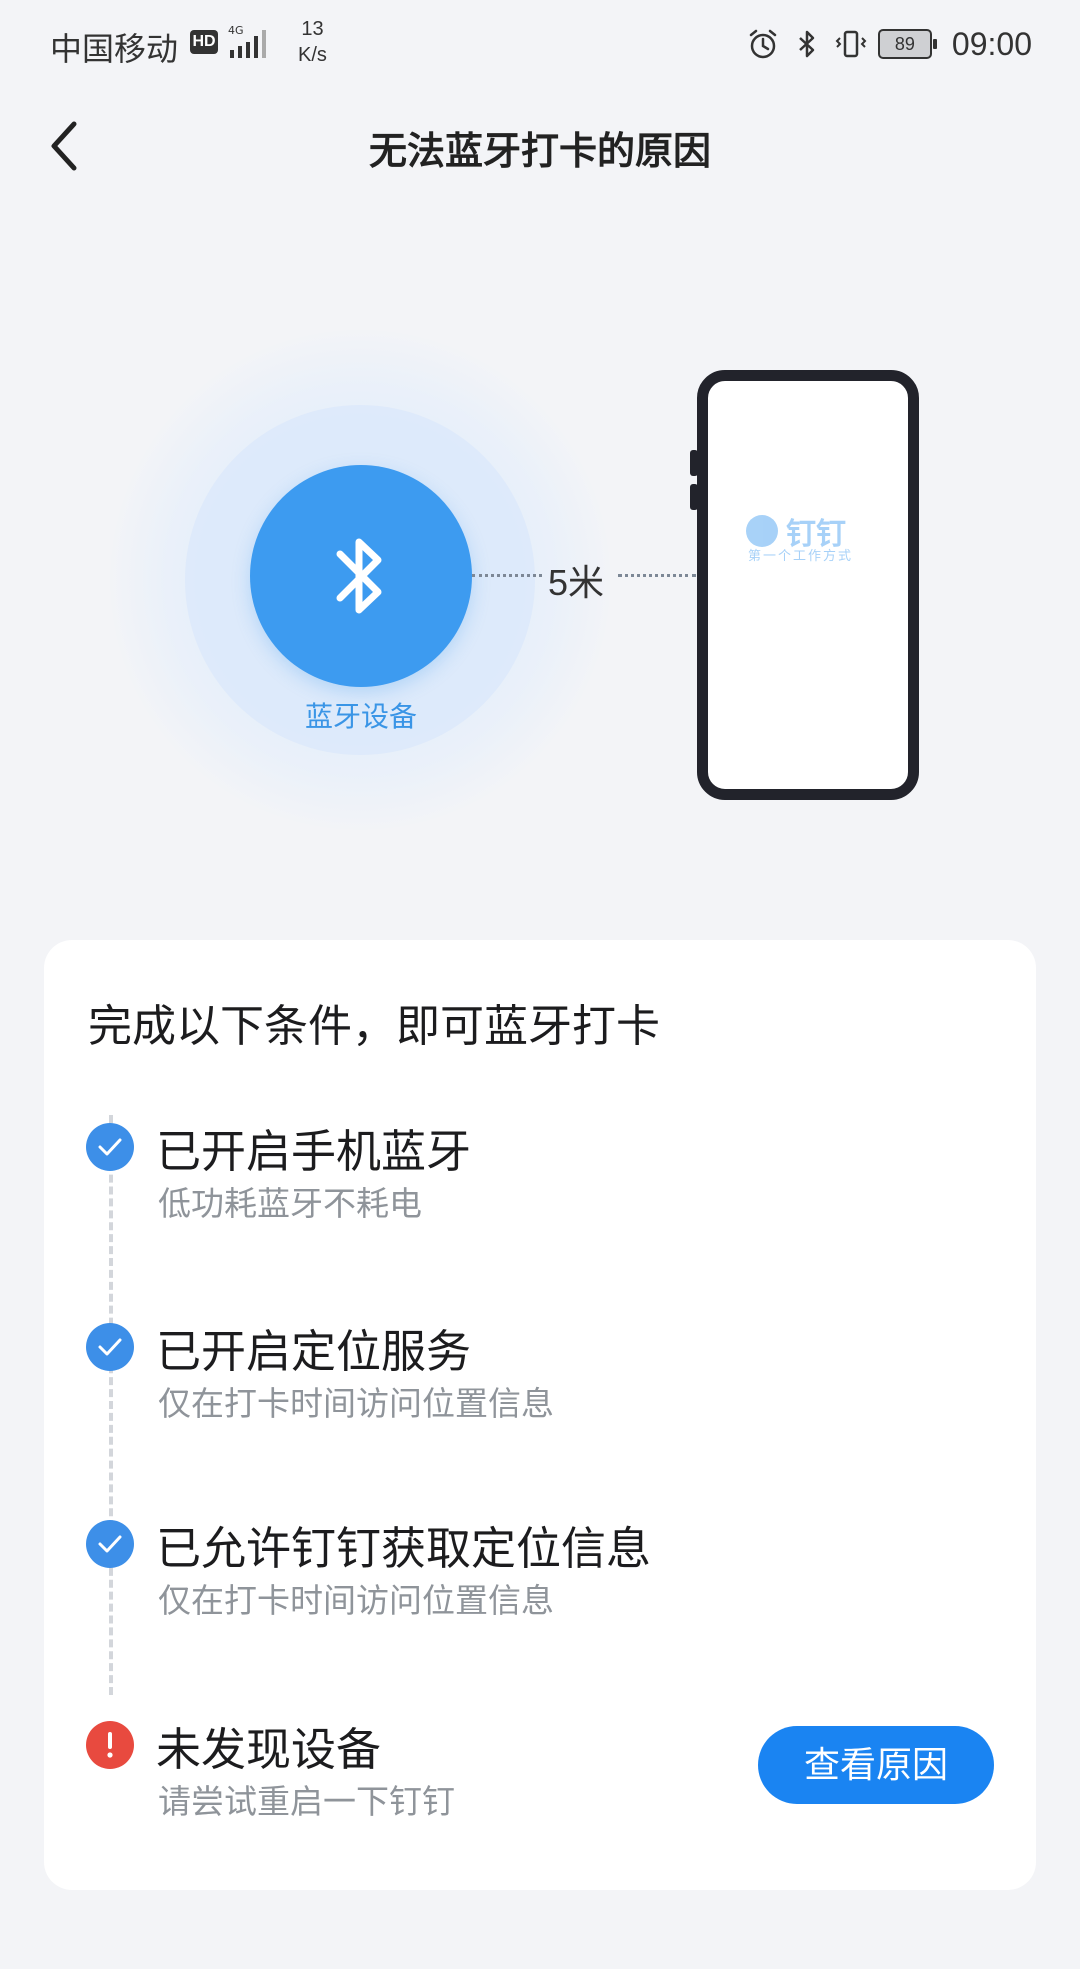 The height and width of the screenshot is (1969, 1080). I want to click on phone-illustration: 钉钉 第一个工作方式, so click(808, 585).